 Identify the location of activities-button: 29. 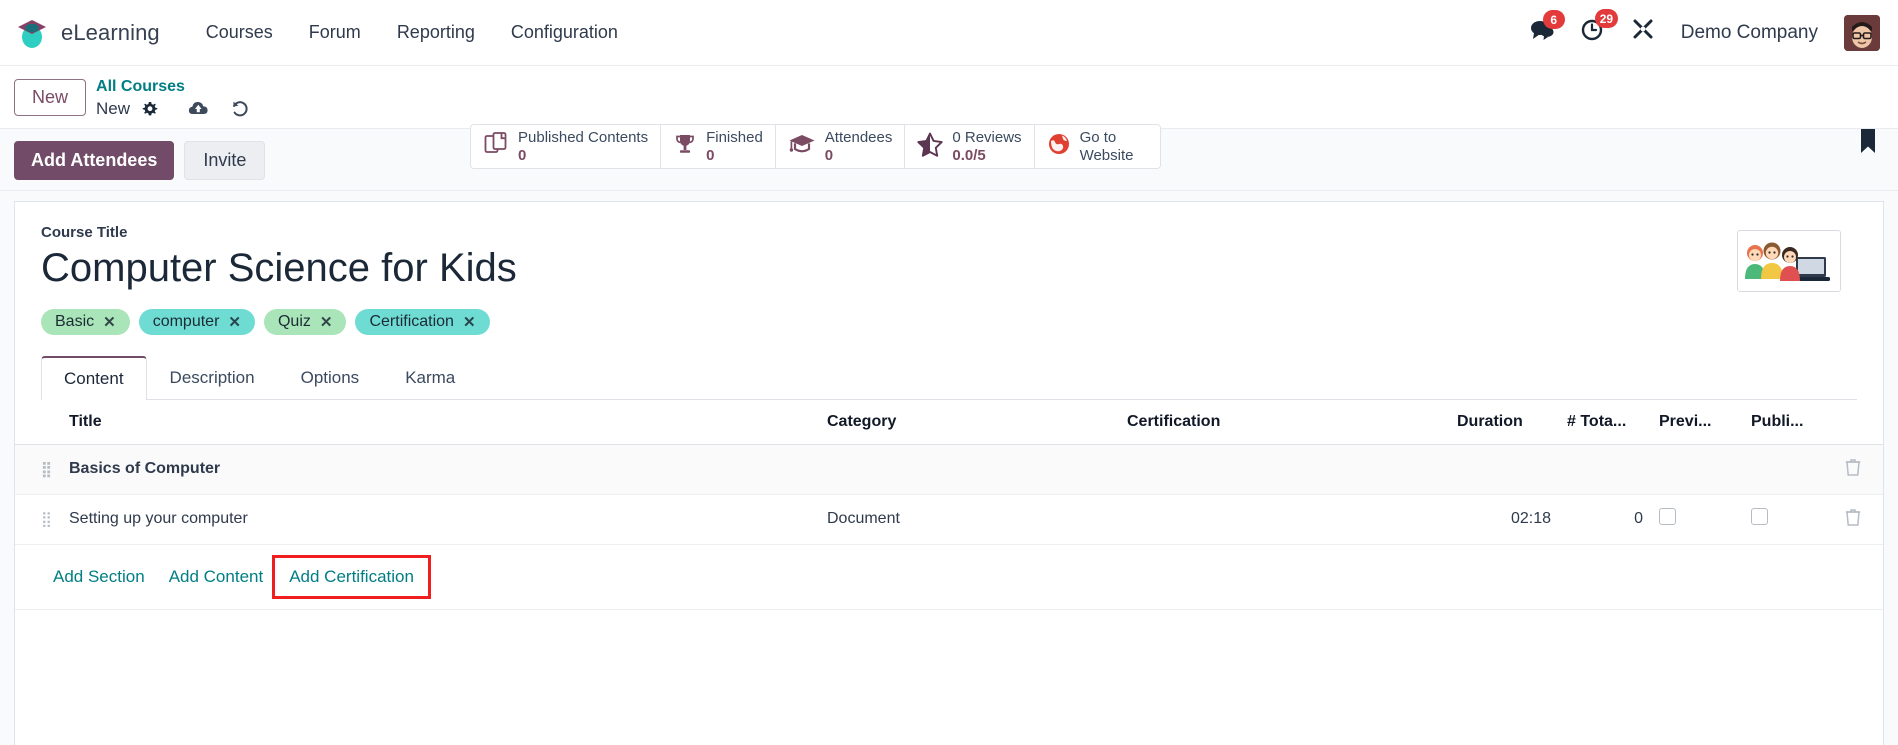
(1600, 28).